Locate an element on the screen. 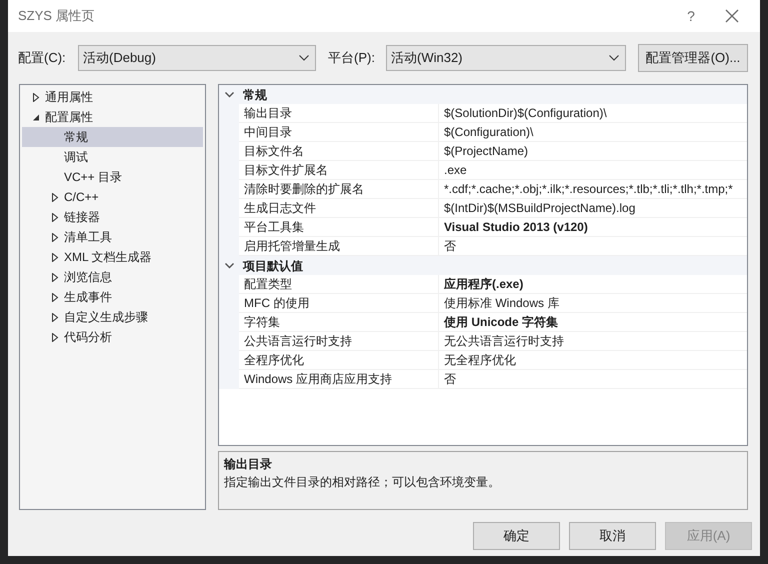  property-name: Windows 应用商店应用支持 is located at coordinates (339, 379).